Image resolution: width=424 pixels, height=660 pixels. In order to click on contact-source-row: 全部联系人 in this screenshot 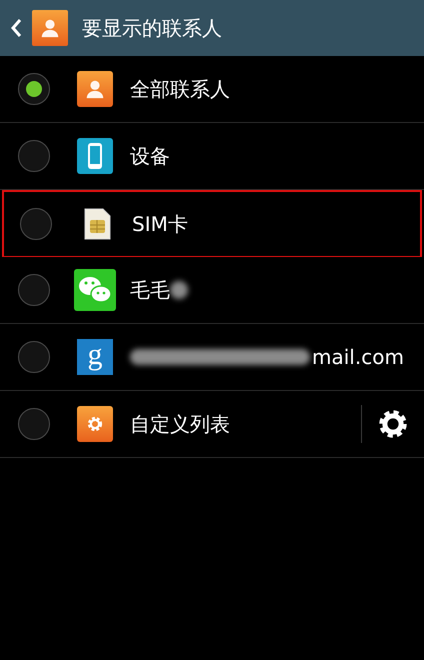, I will do `click(212, 89)`.